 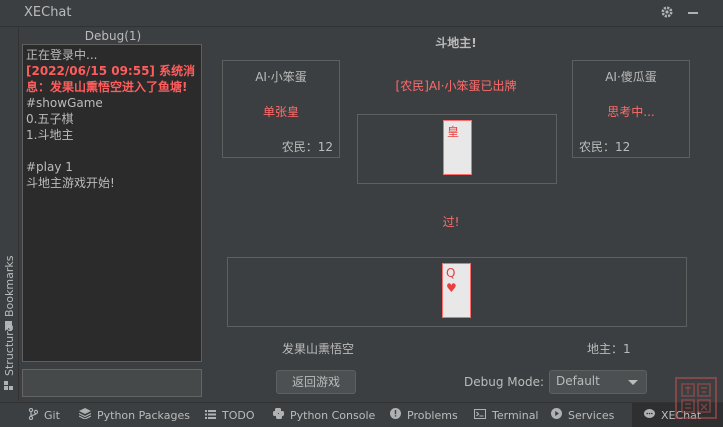 What do you see at coordinates (9, 286) in the screenshot?
I see `bookmarks-label: Bookmarks` at bounding box center [9, 286].